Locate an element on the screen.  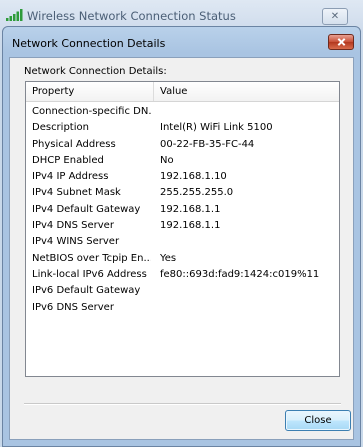
table-row: IPv4 IP Address 192.168.1.10 is located at coordinates (182, 178).